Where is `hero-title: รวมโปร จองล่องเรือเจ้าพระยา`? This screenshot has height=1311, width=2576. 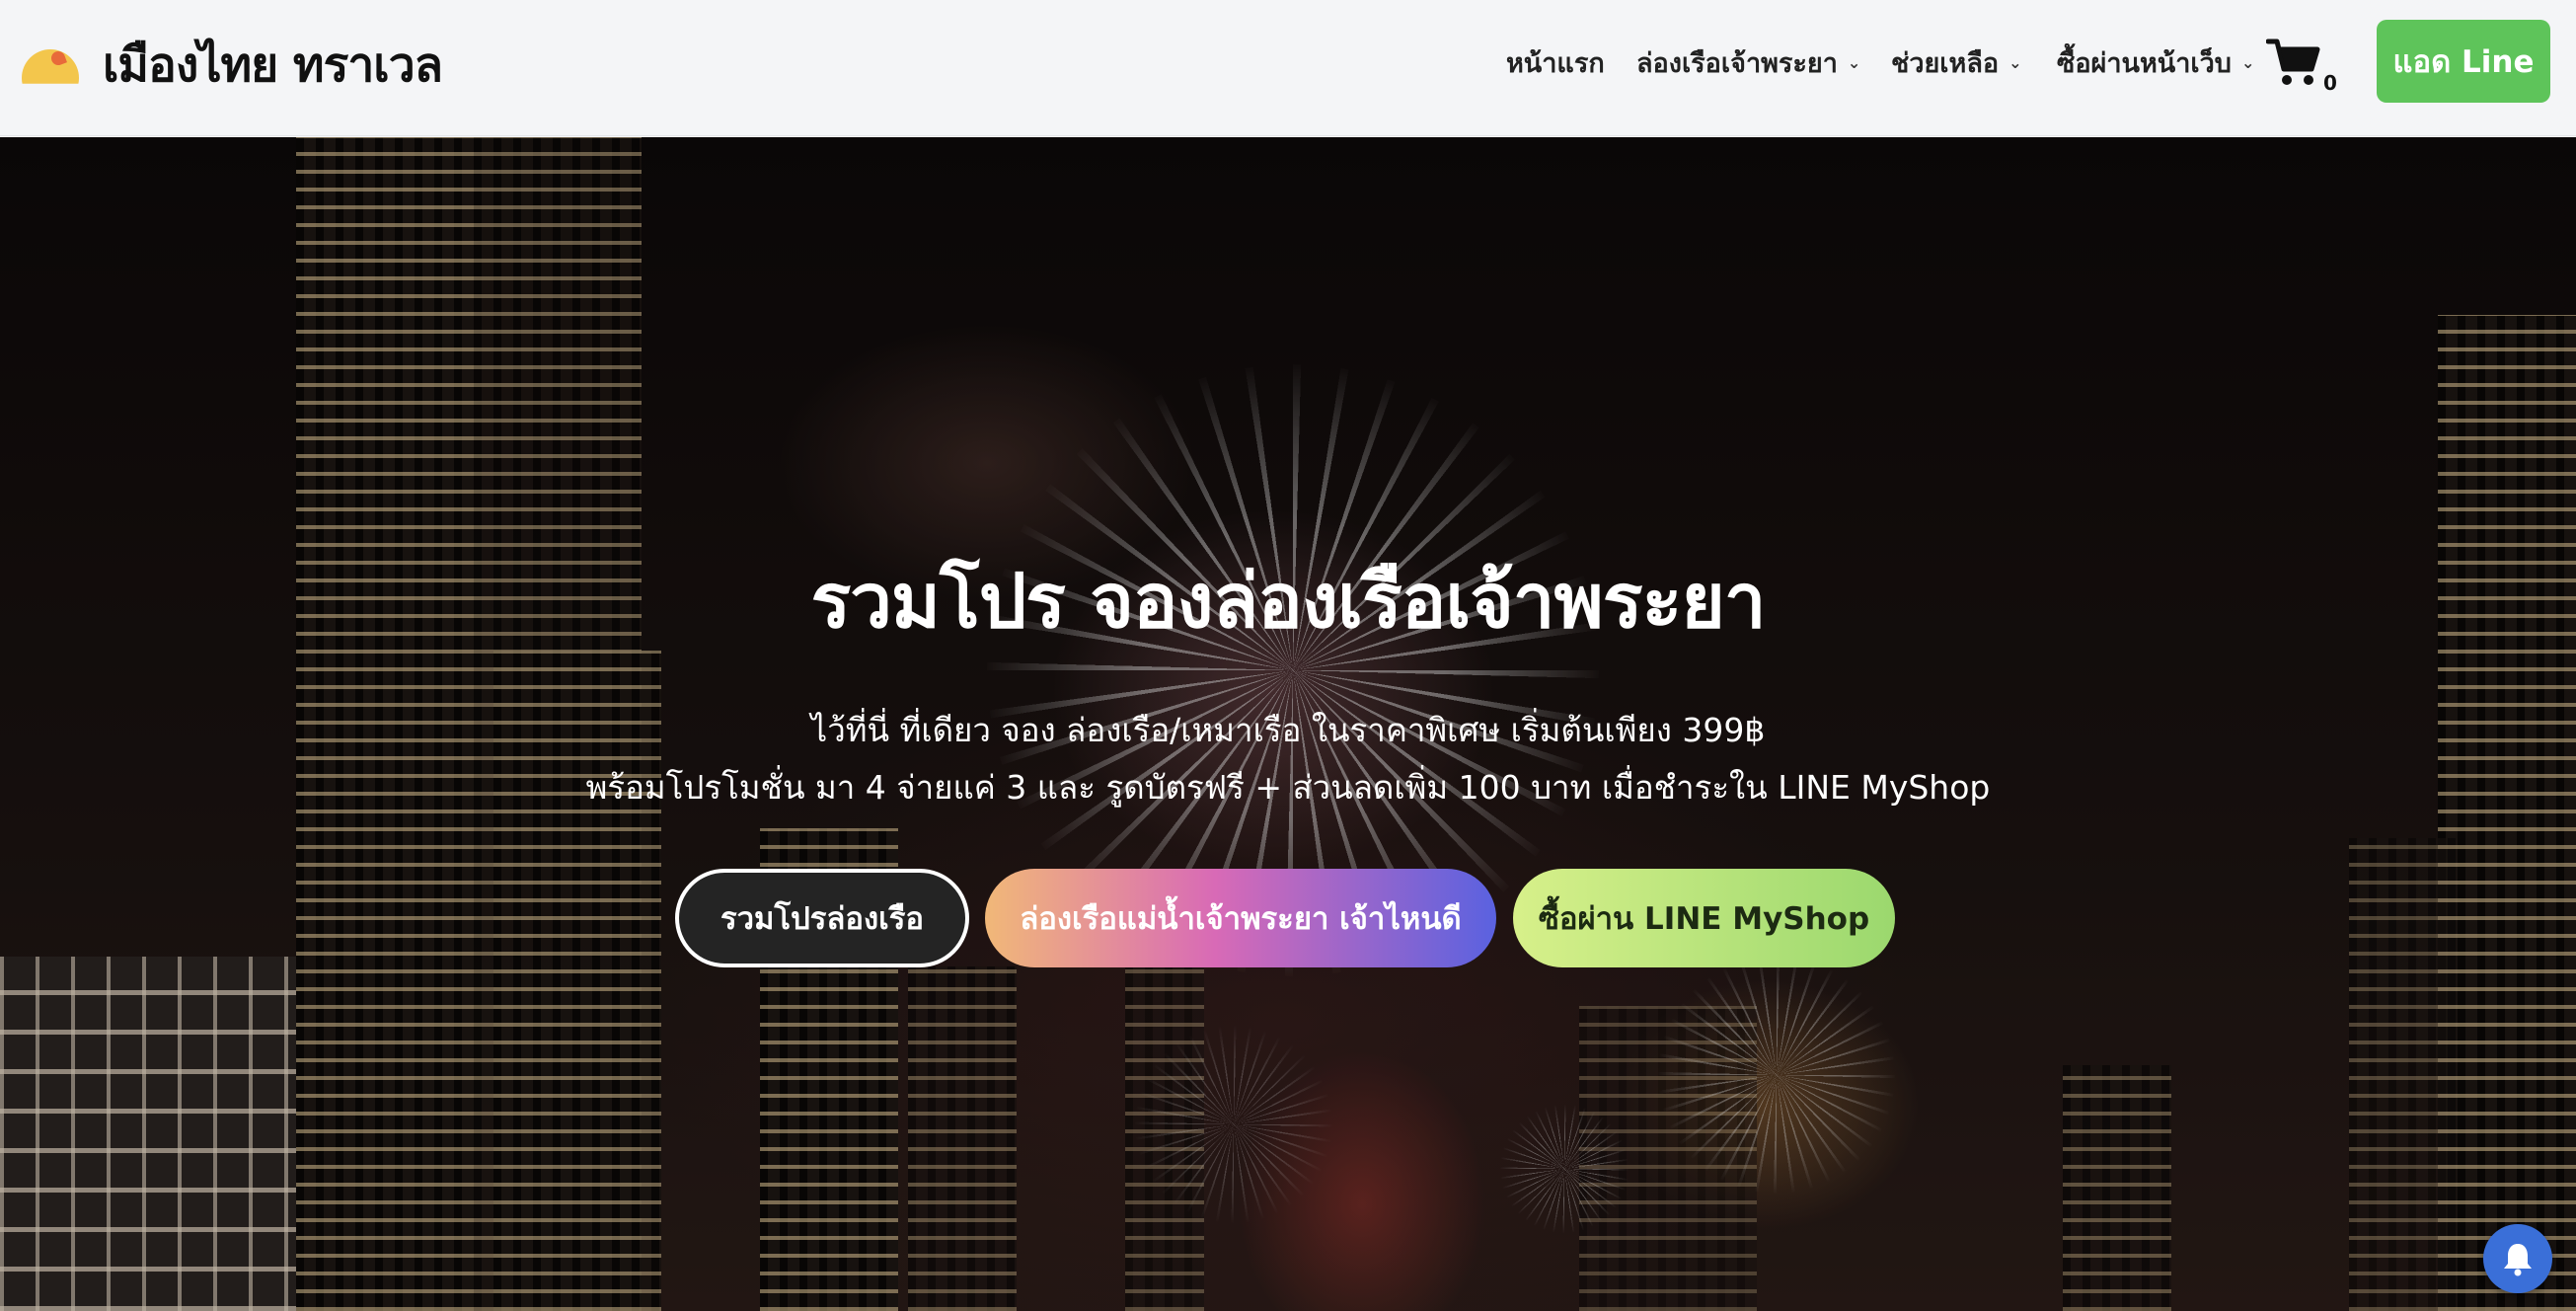 hero-title: รวมโปร จองล่องเรือเจ้าพระยา is located at coordinates (1288, 601).